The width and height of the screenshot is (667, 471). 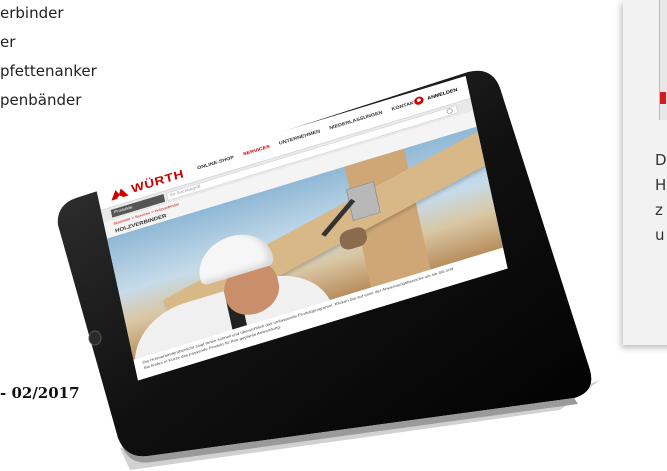 What do you see at coordinates (442, 93) in the screenshot?
I see `login-label: ANMELDEN` at bounding box center [442, 93].